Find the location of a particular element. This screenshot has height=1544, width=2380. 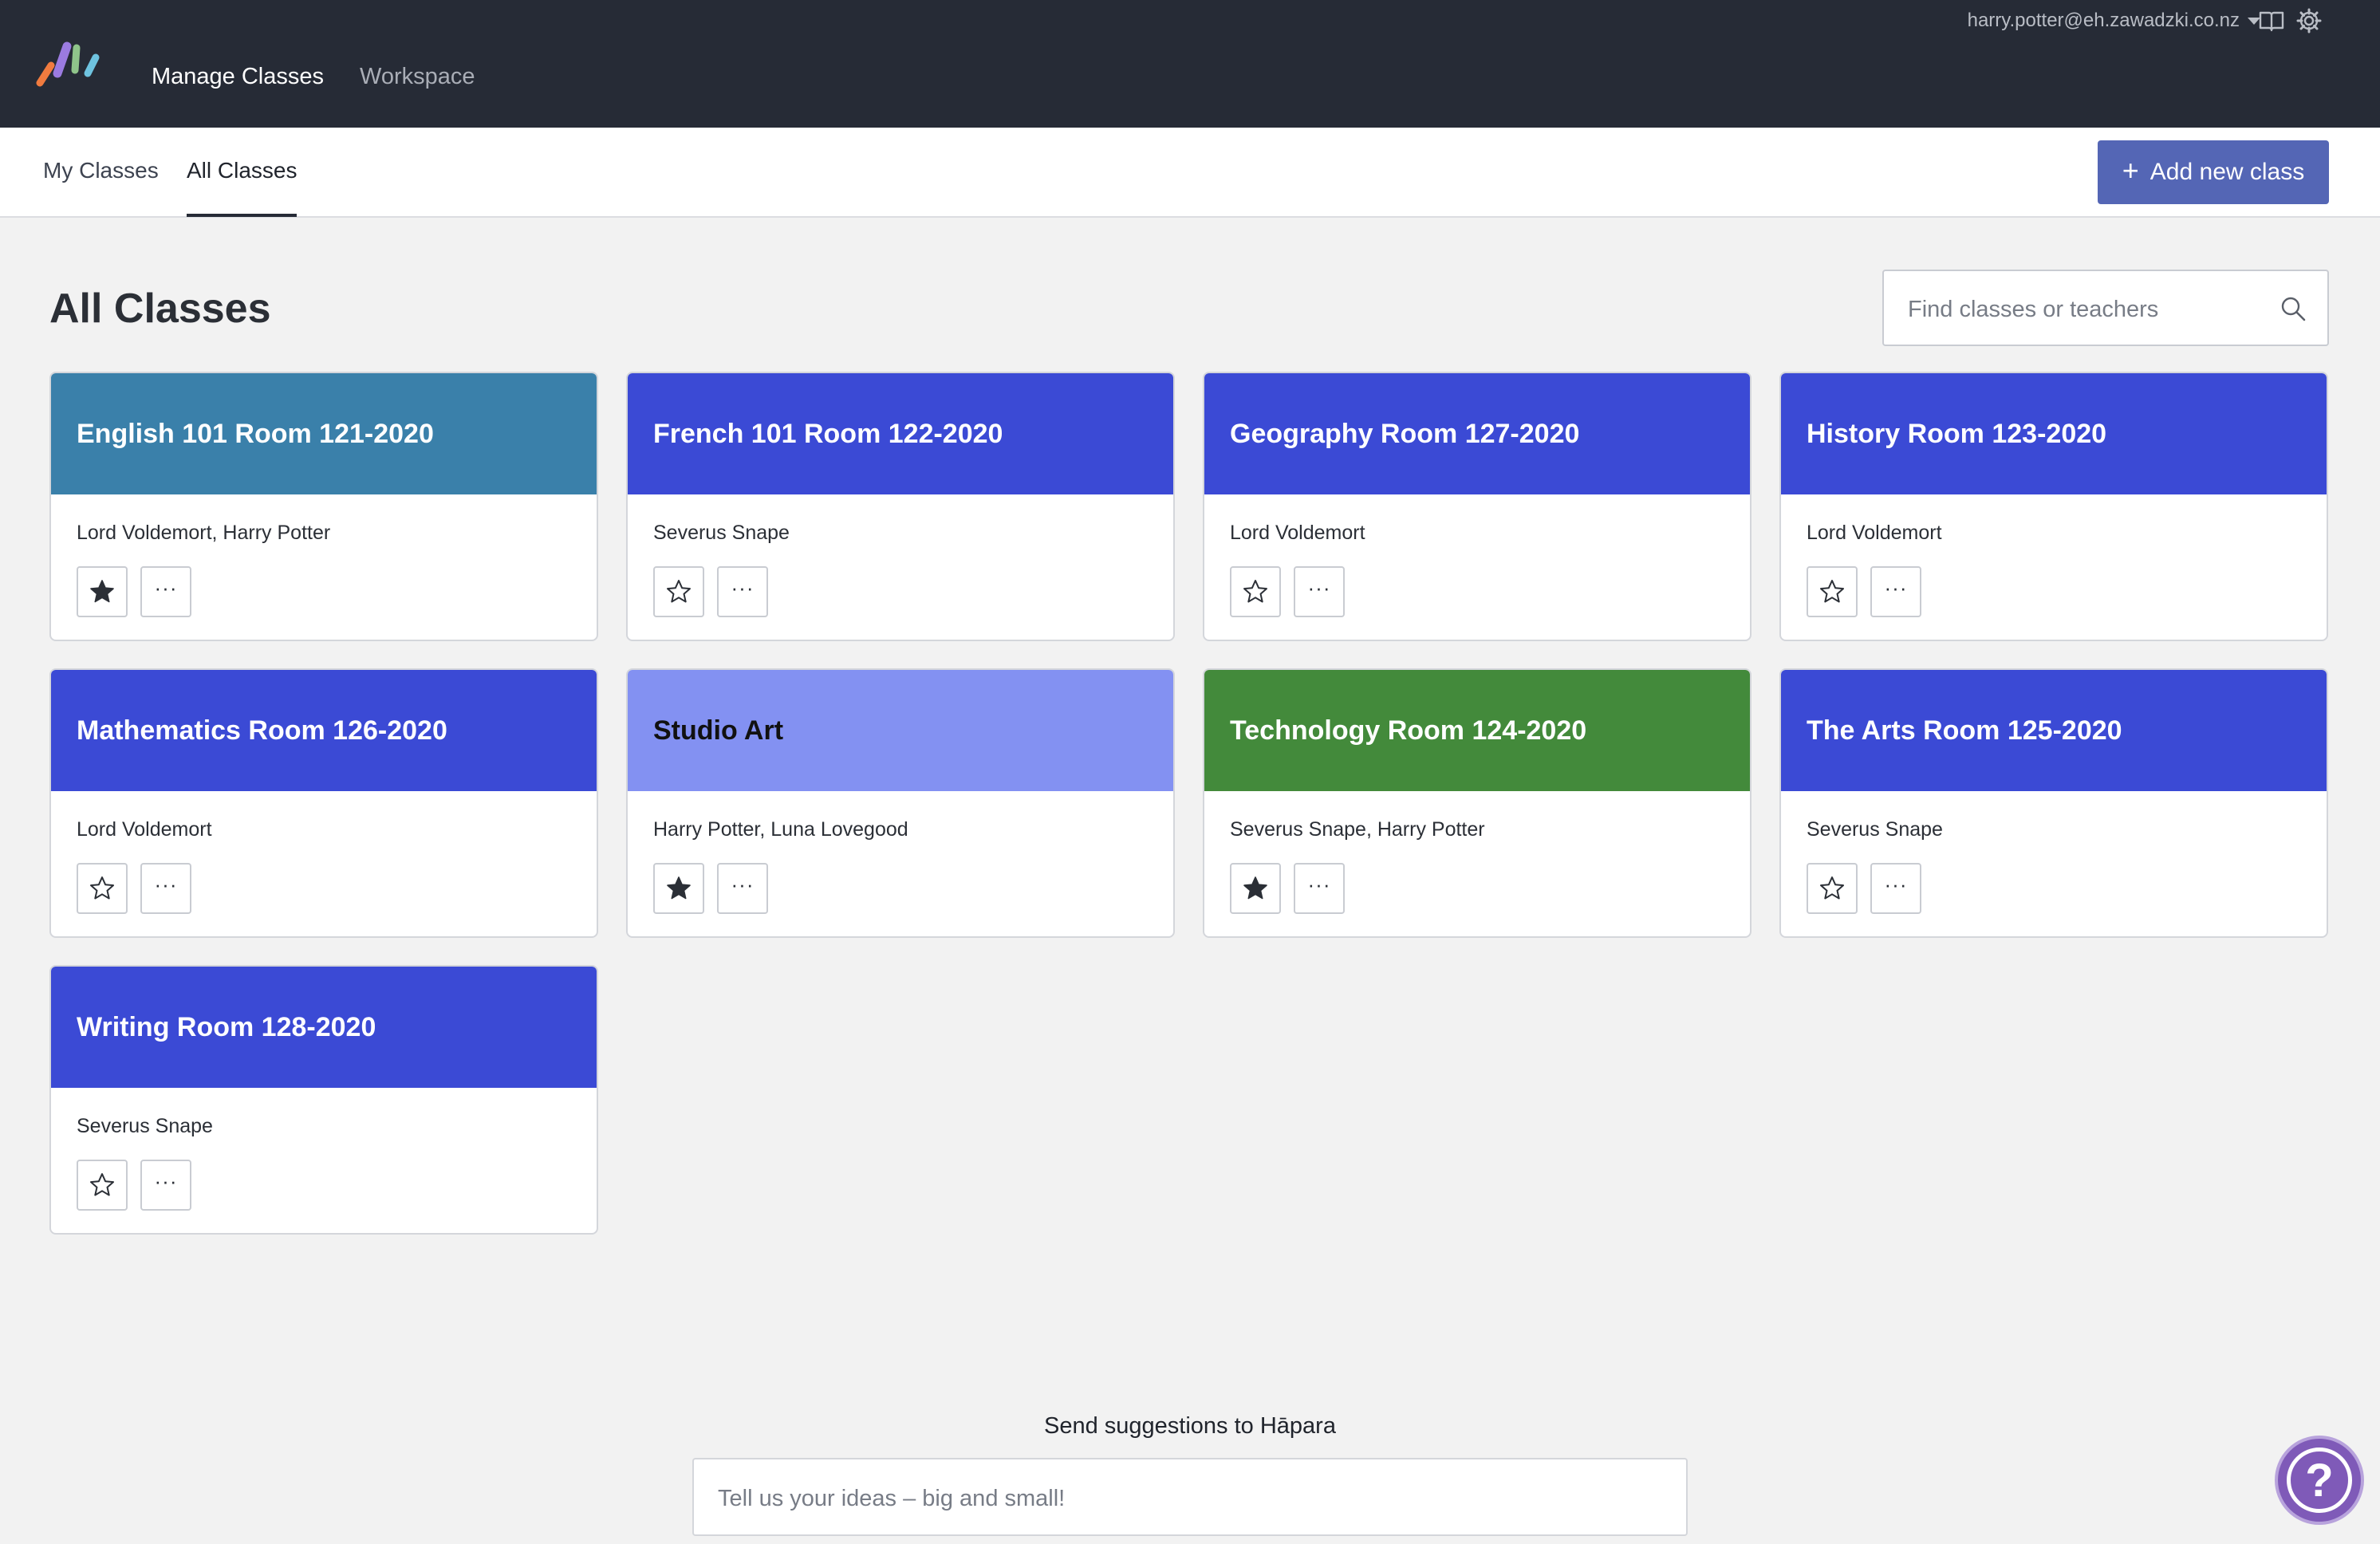

class-card-header: The Arts Room 125-2020 is located at coordinates (2054, 730).